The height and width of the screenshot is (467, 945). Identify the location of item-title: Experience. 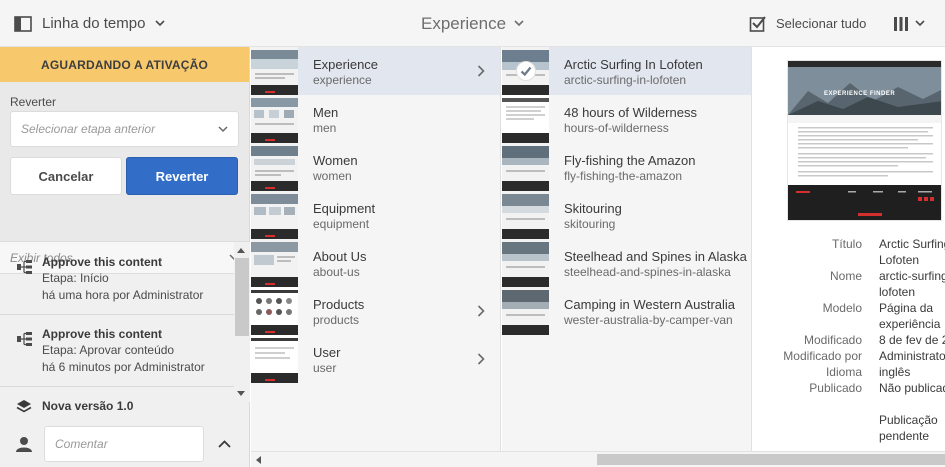
(346, 64).